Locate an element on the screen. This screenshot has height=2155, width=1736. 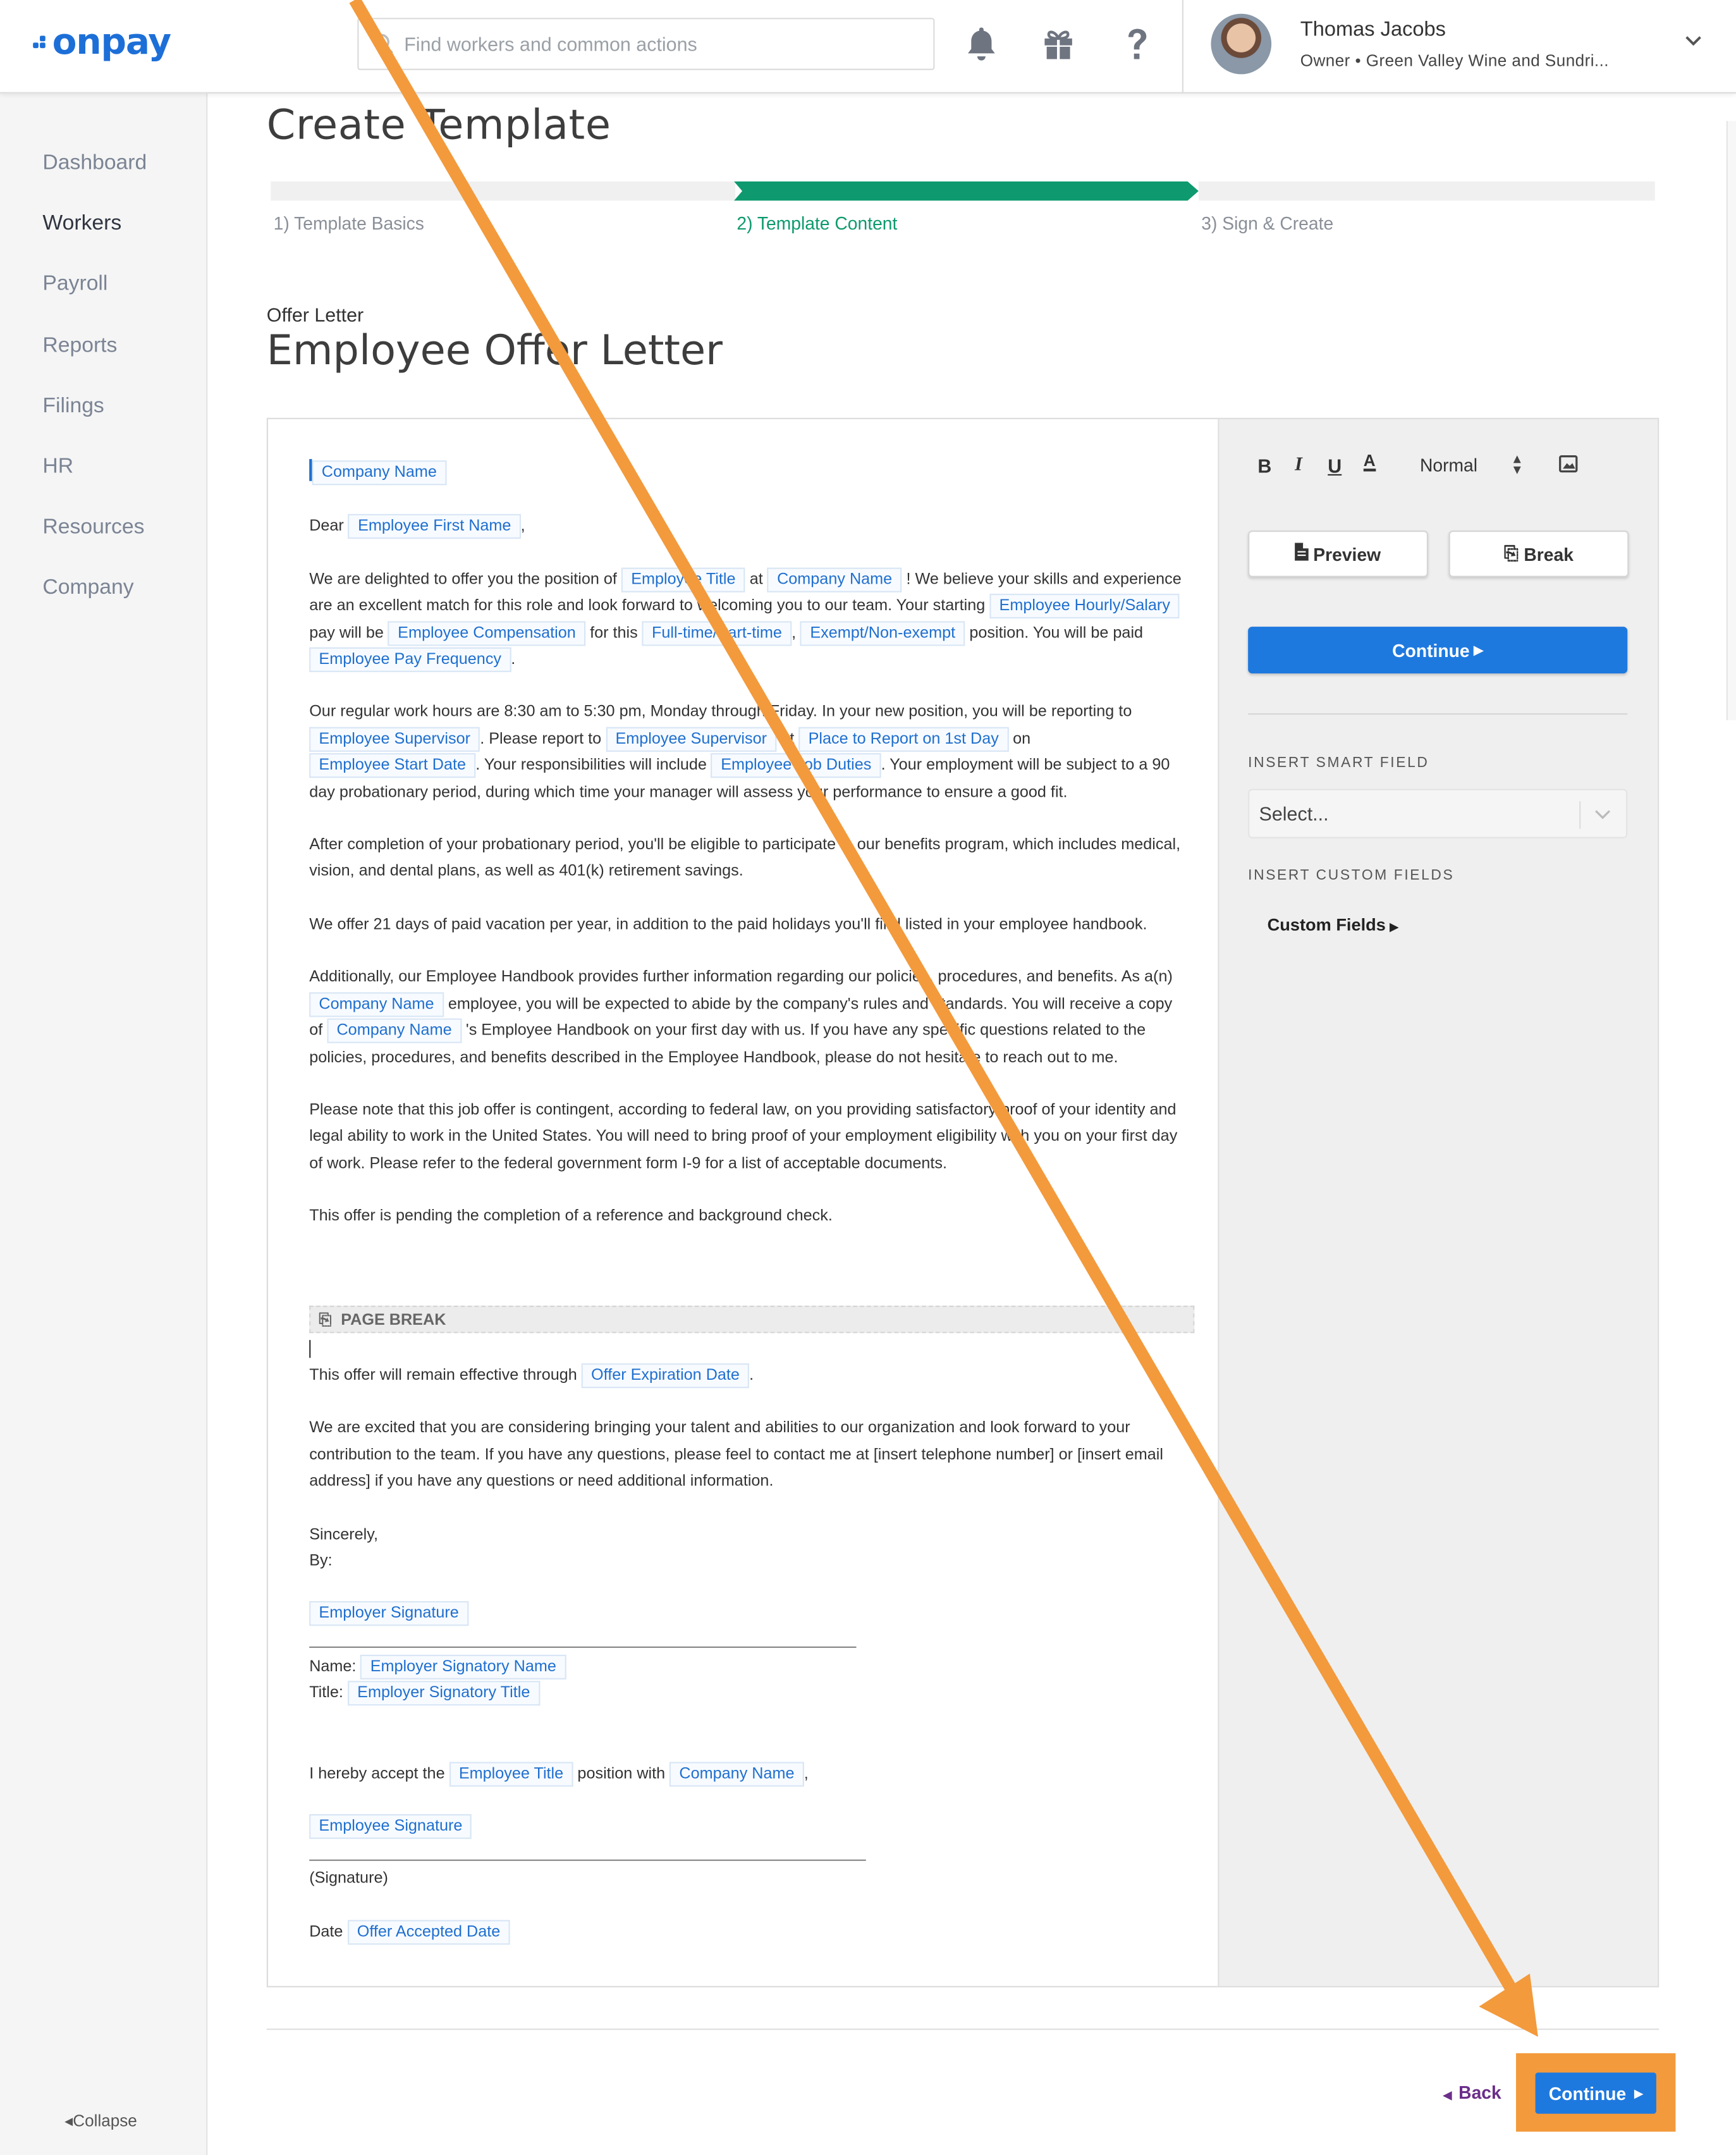
page-title: Create Template is located at coordinates (438, 125).